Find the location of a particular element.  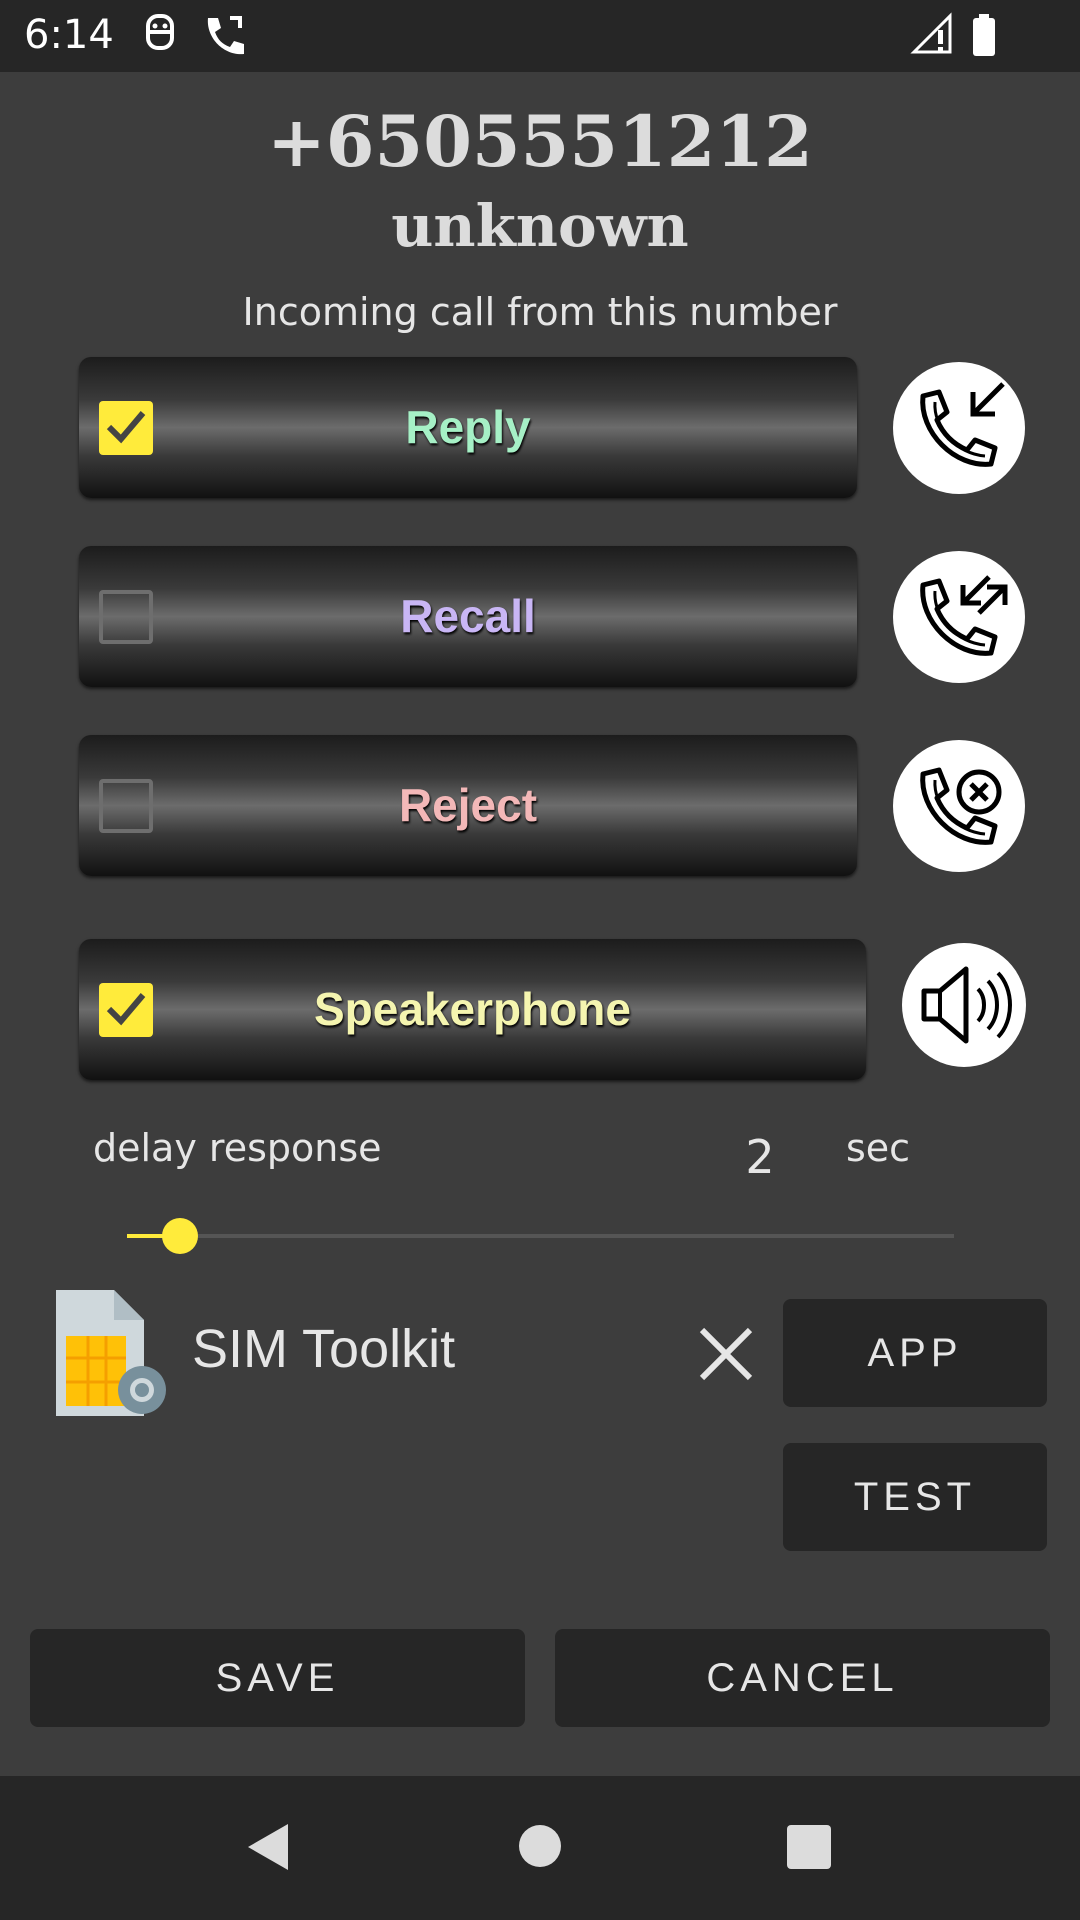

reply-label: Reply is located at coordinates (468, 427).